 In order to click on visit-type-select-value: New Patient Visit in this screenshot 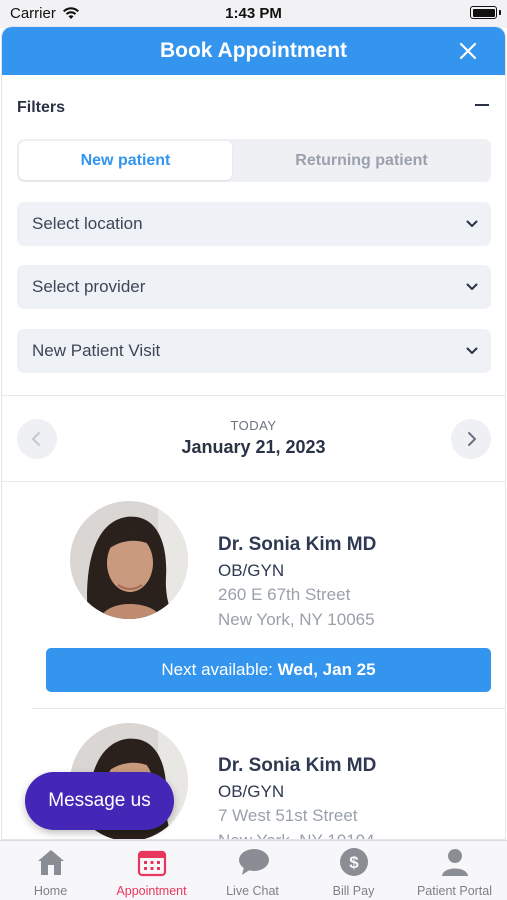, I will do `click(96, 350)`.